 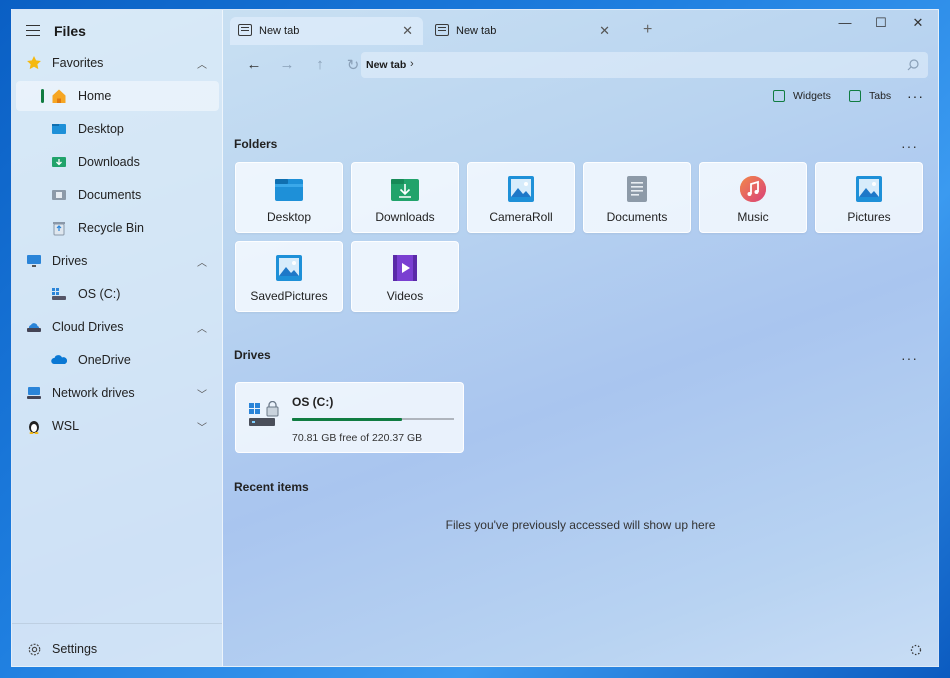 I want to click on folder-card-music: Music, so click(x=753, y=197).